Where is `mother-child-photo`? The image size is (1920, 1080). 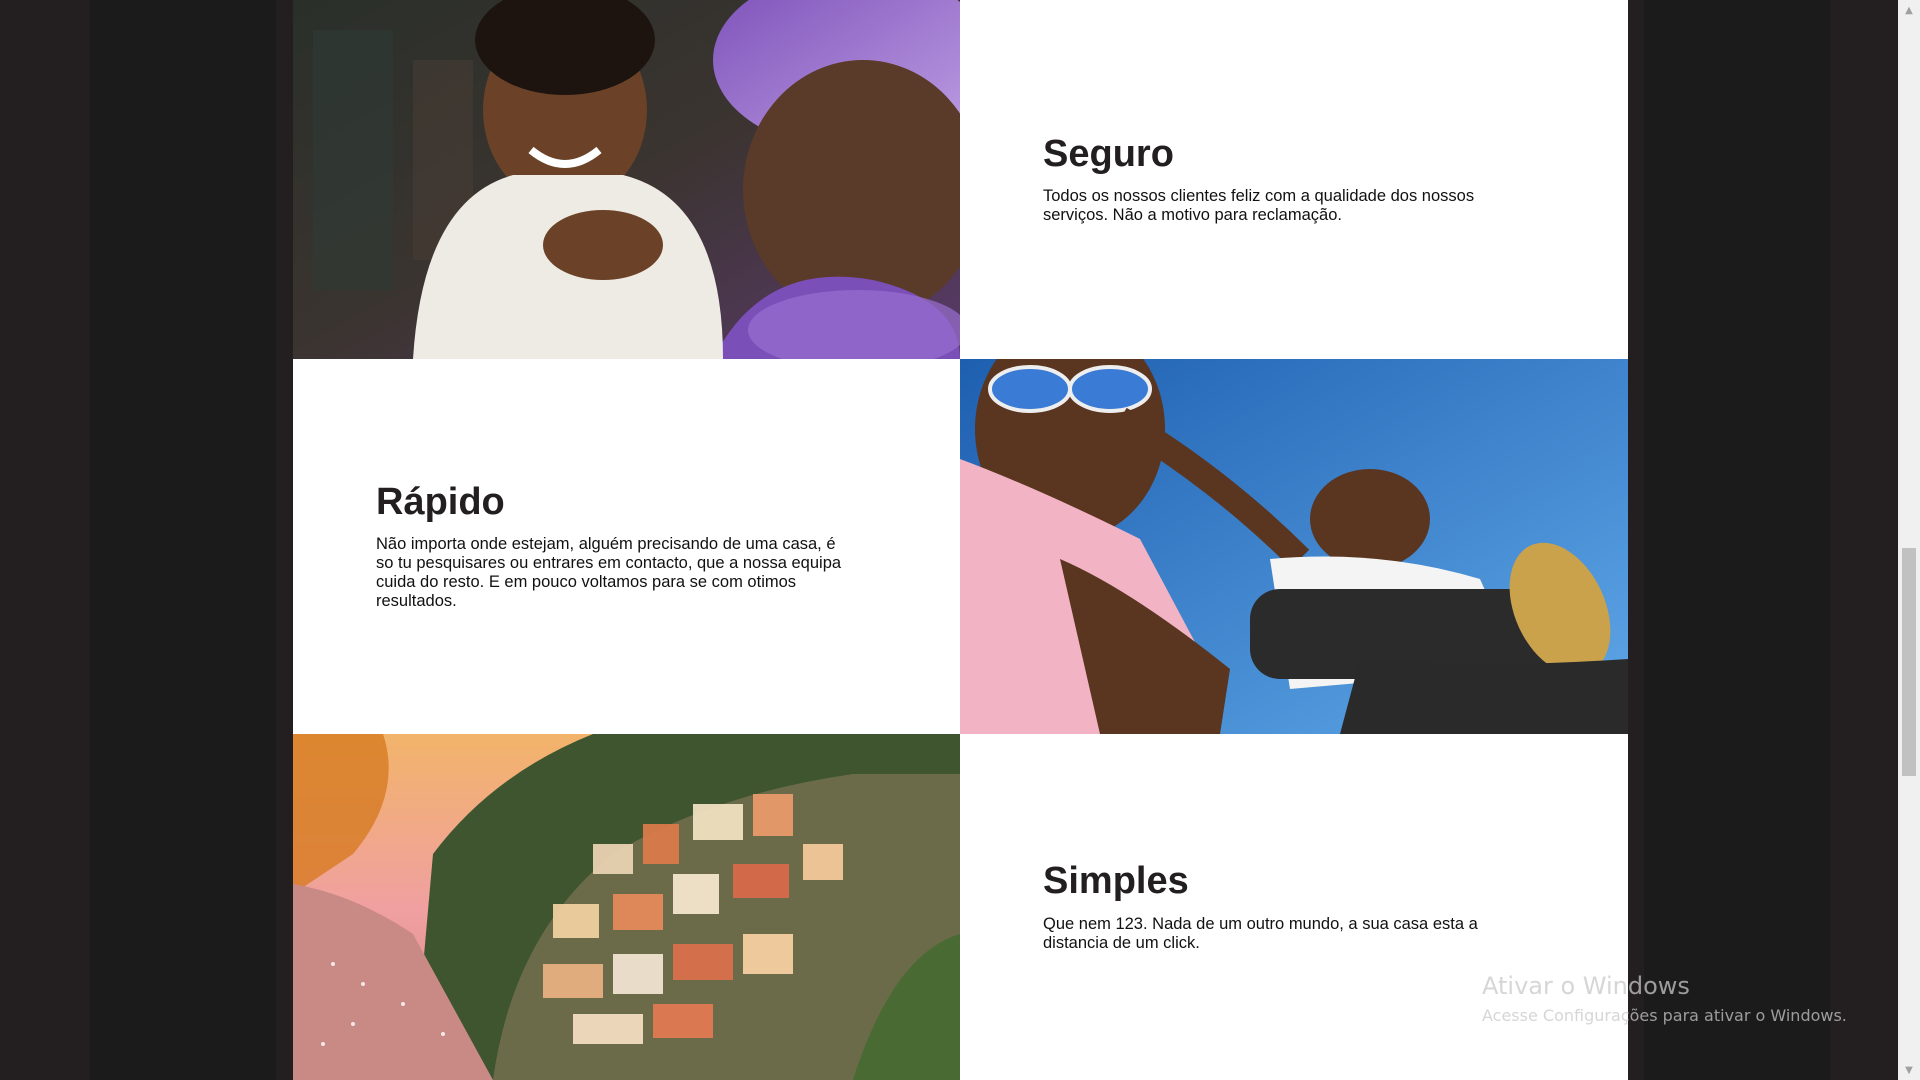 mother-child-photo is located at coordinates (626, 179).